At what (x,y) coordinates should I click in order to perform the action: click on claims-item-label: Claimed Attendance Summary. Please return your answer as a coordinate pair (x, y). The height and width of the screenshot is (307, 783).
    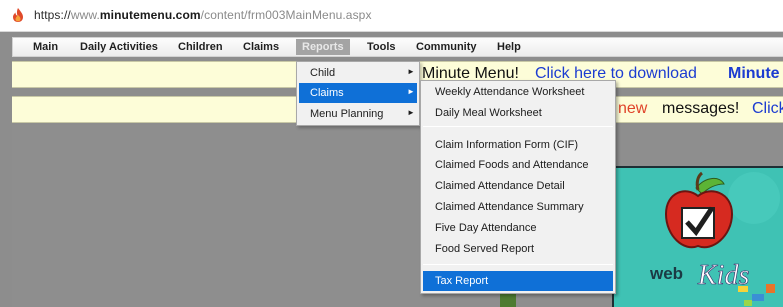
    Looking at the image, I should click on (509, 207).